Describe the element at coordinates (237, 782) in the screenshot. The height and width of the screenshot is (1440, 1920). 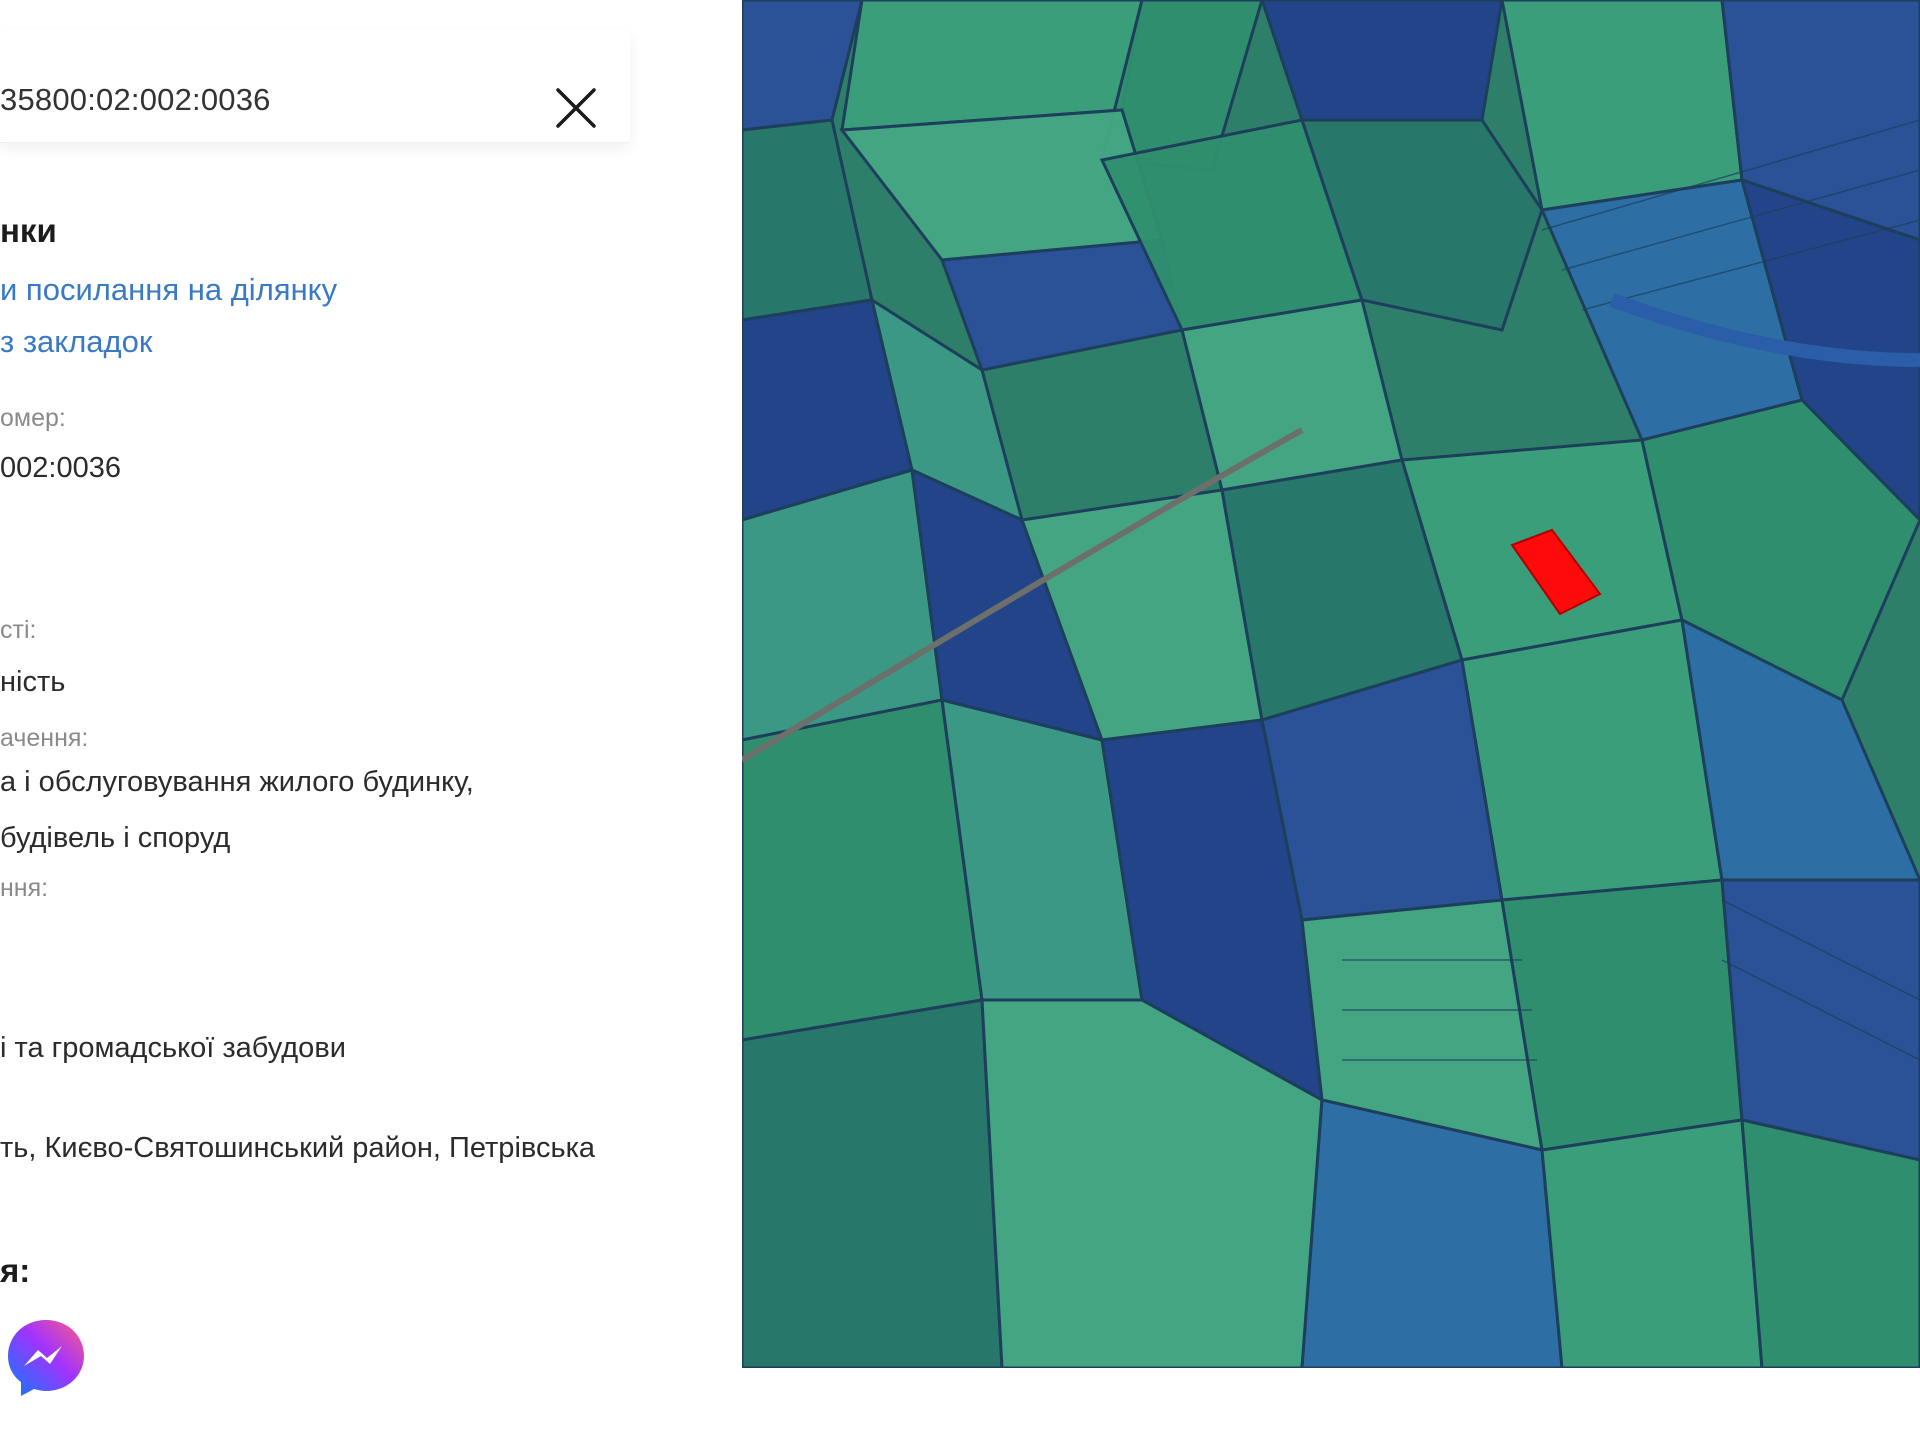
I see `purpose-value-line1: а і обслуговування жилого будинку,` at that location.